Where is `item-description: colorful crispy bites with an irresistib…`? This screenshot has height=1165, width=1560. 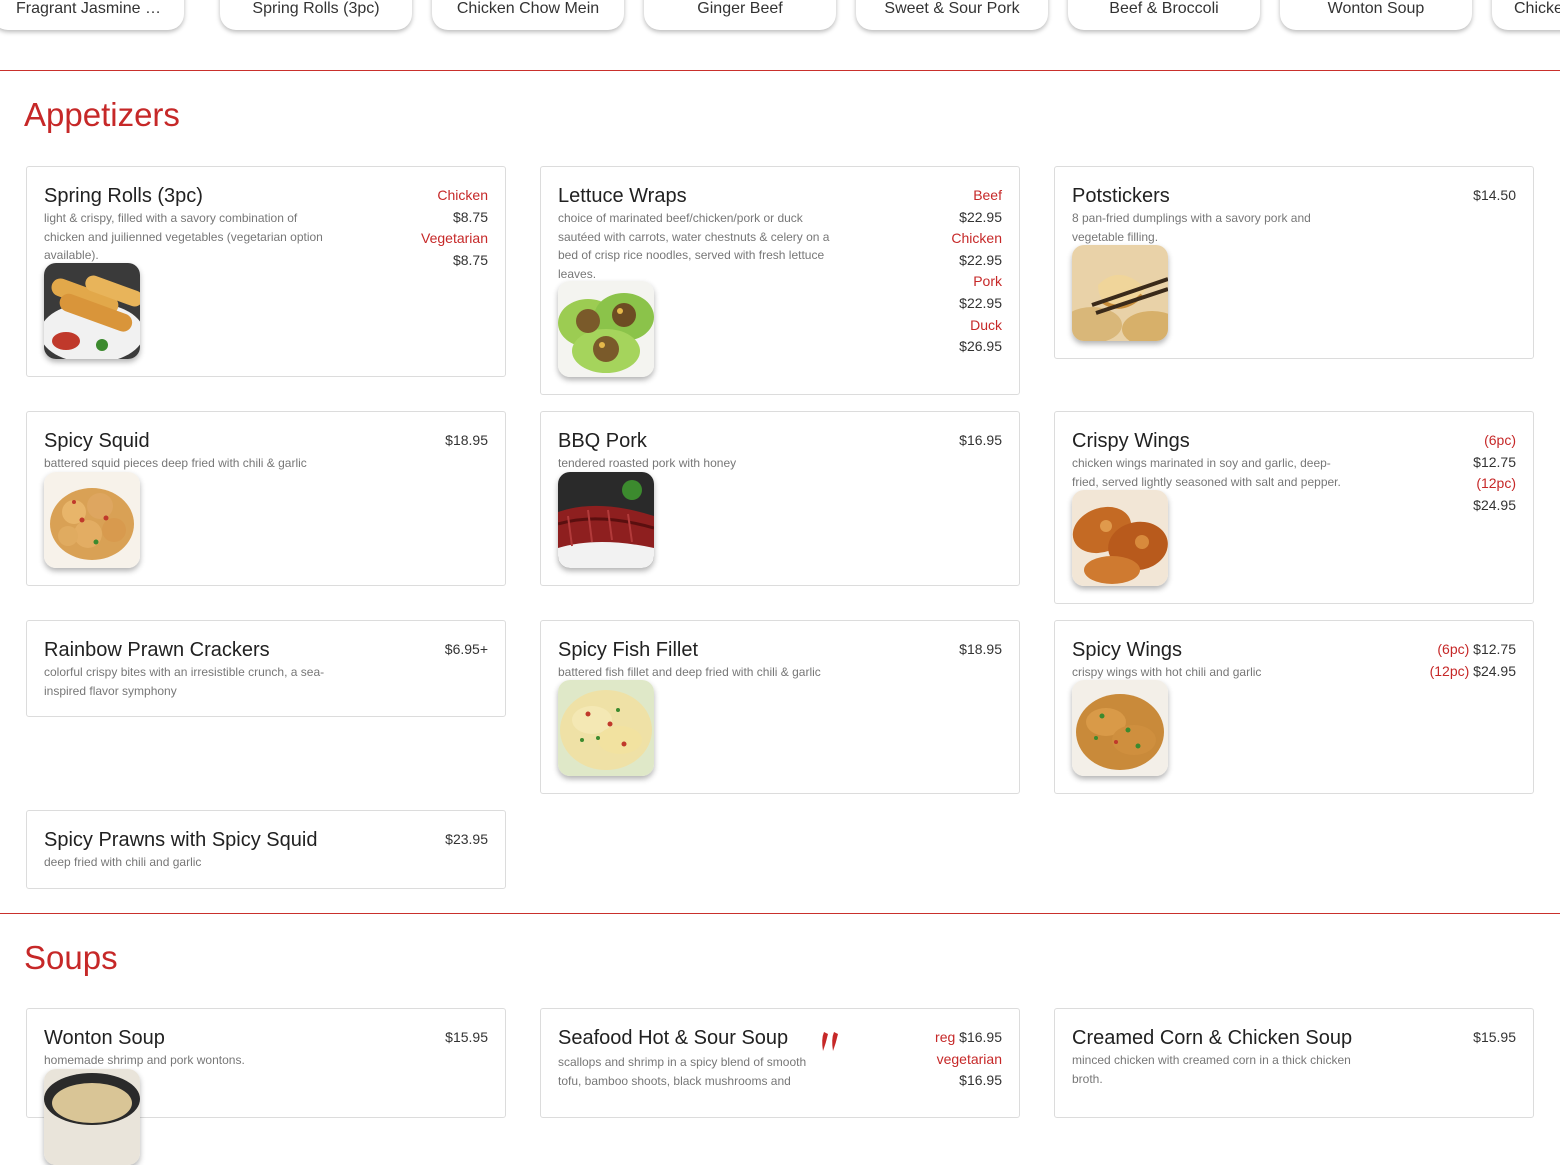
item-description: colorful crispy bites with an irresistib… is located at coordinates (184, 681).